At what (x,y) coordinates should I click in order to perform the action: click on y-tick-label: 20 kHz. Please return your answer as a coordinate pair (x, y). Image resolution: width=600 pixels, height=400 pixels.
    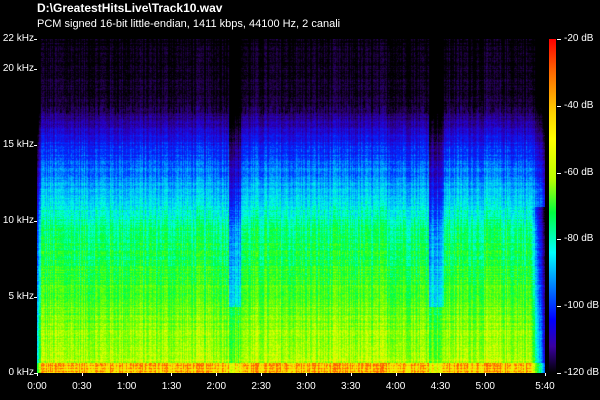
    Looking at the image, I should click on (18, 69).